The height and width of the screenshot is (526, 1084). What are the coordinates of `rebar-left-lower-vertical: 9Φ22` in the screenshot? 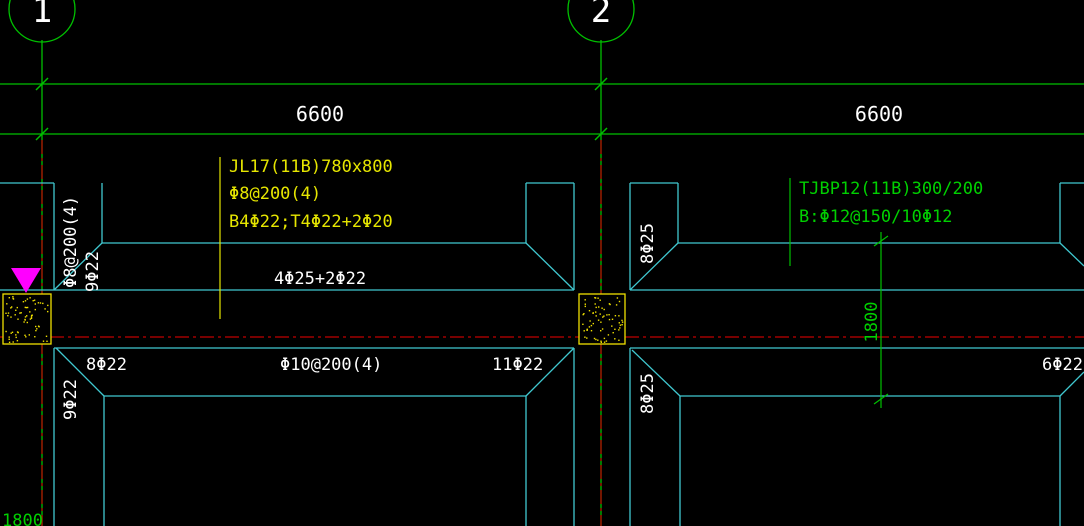 It's located at (71, 399).